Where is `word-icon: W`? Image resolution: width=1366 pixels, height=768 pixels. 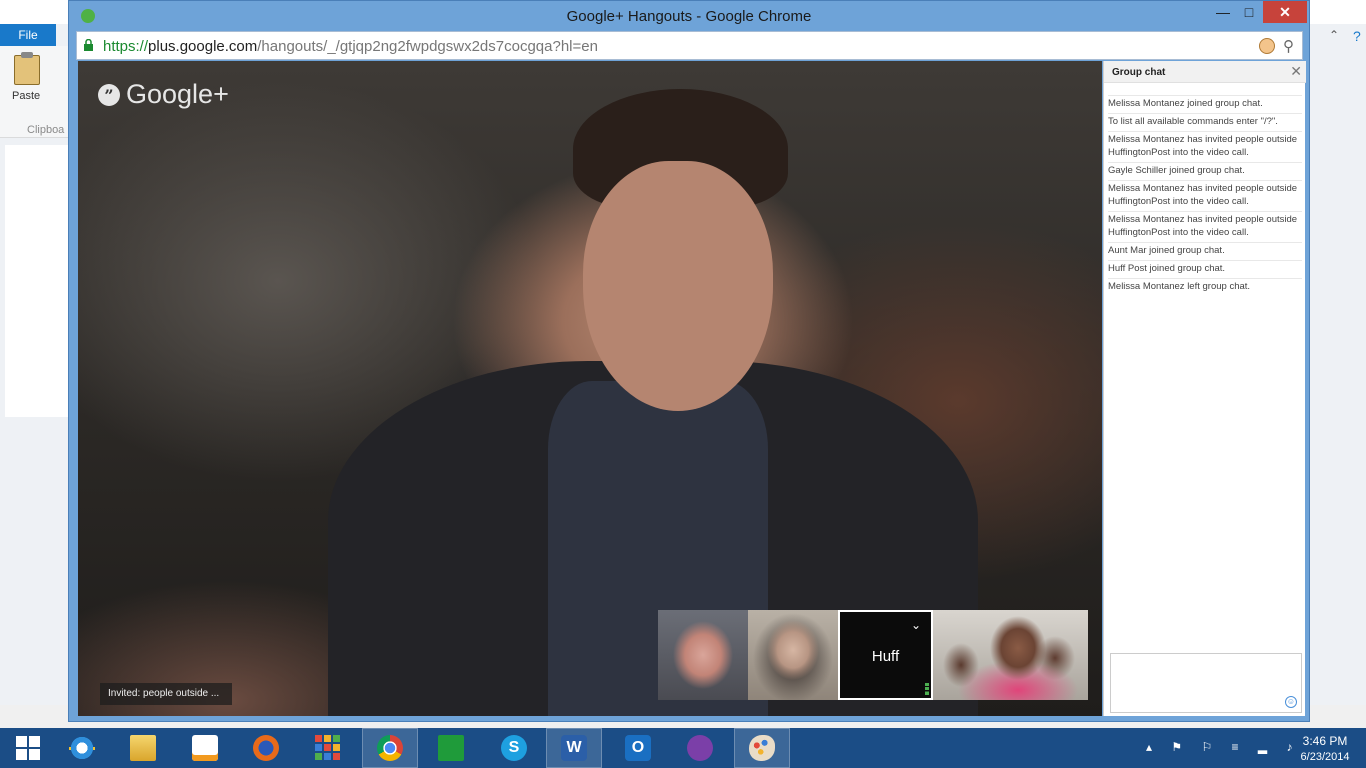 word-icon: W is located at coordinates (574, 748).